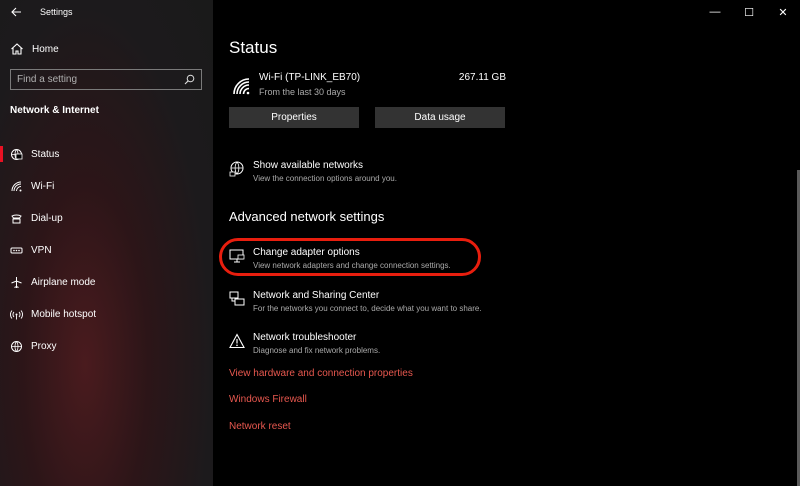 This screenshot has width=800, height=486. What do you see at coordinates (237, 341) in the screenshot?
I see `warning-icon` at bounding box center [237, 341].